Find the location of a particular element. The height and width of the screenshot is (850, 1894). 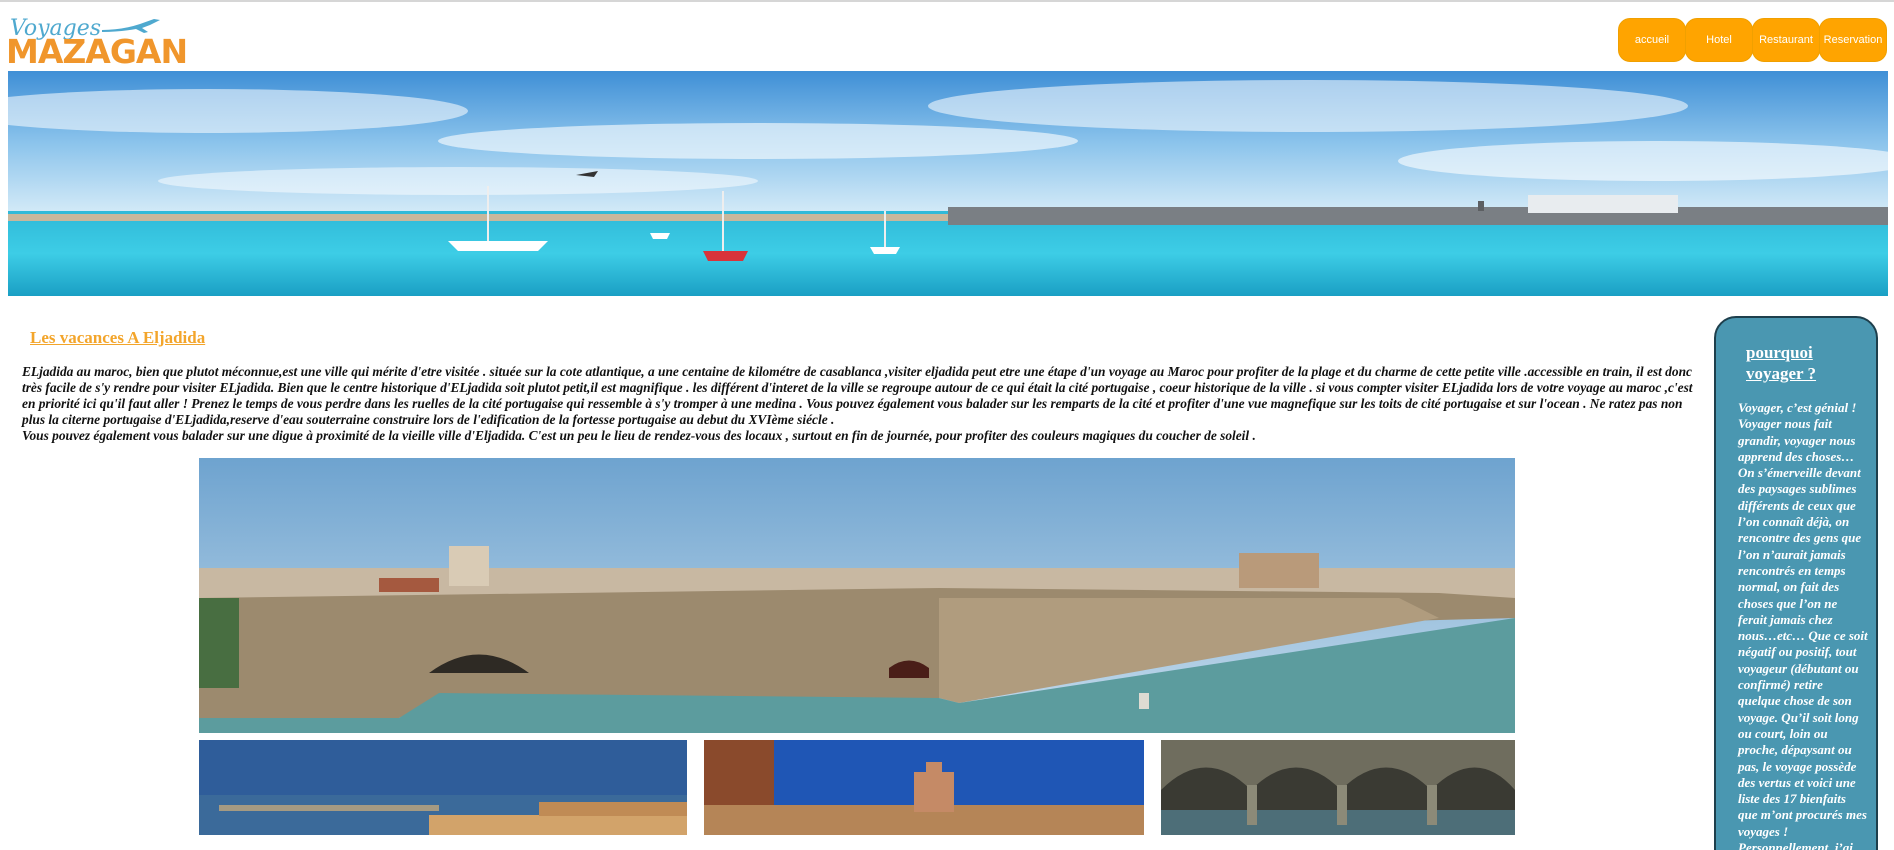

nav-reservation-button: Reservation is located at coordinates (1853, 40).